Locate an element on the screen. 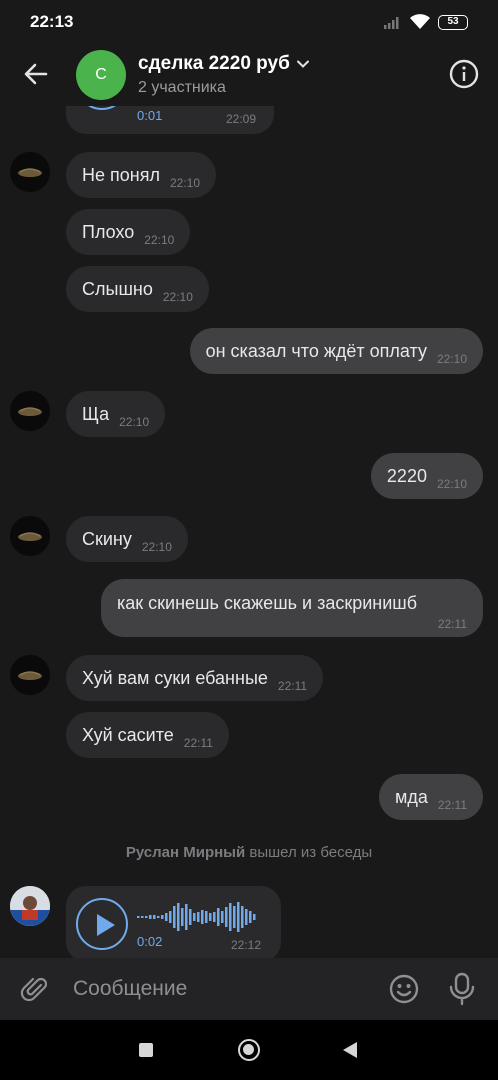 The width and height of the screenshot is (498, 1080). message-bubble: Хуй вам суки ебанные 22:11 is located at coordinates (195, 678).